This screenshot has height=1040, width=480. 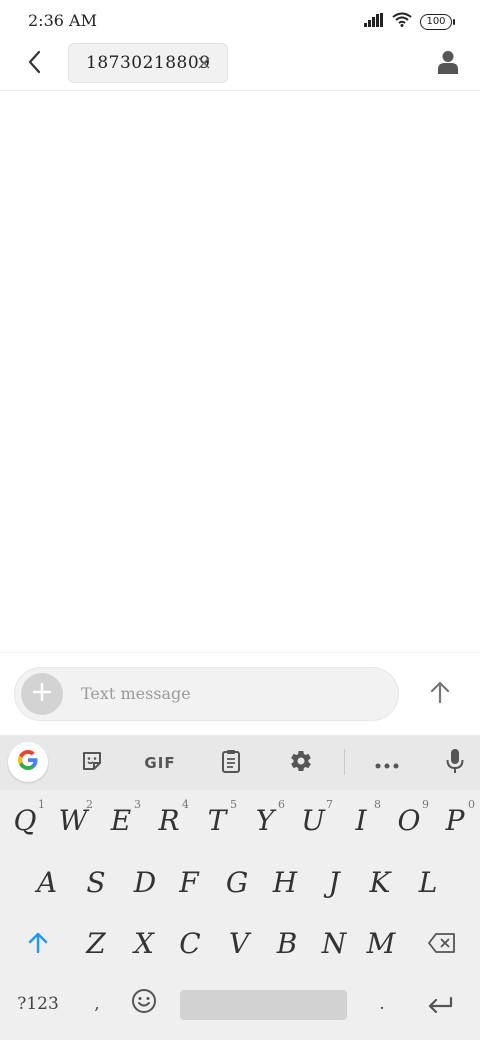 I want to click on gif-button: GIF, so click(x=160, y=763).